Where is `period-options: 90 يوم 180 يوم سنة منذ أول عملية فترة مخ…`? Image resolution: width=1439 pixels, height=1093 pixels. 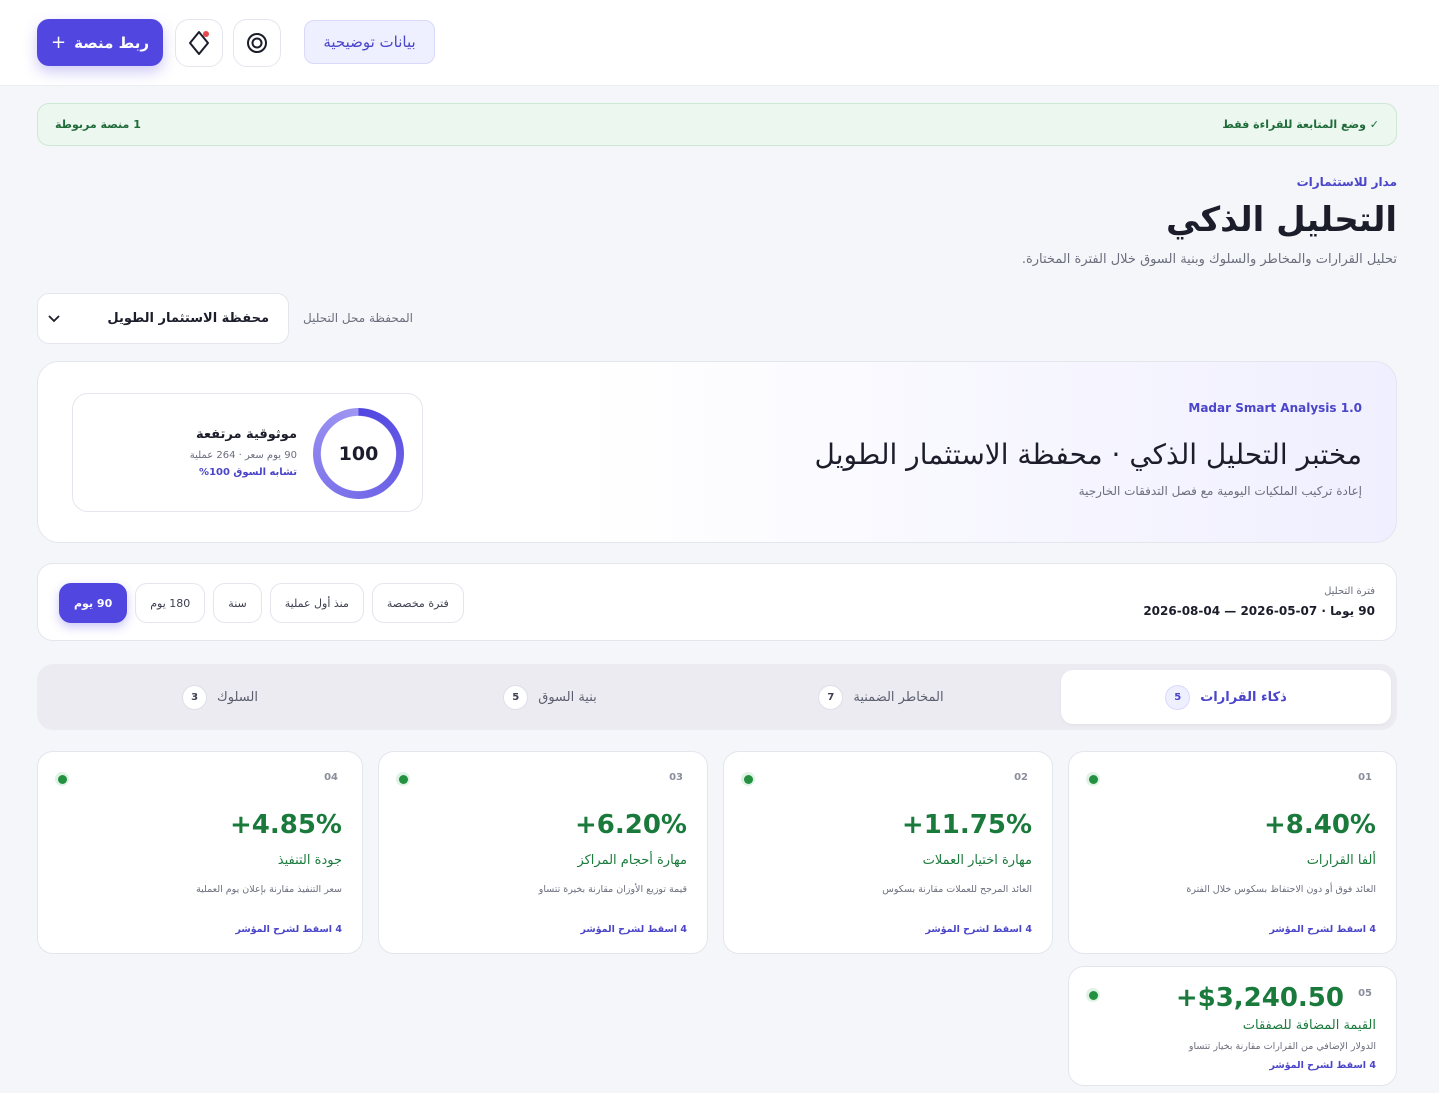
period-options: 90 يوم 180 يوم سنة منذ أول عملية فترة مخ… is located at coordinates (261, 603).